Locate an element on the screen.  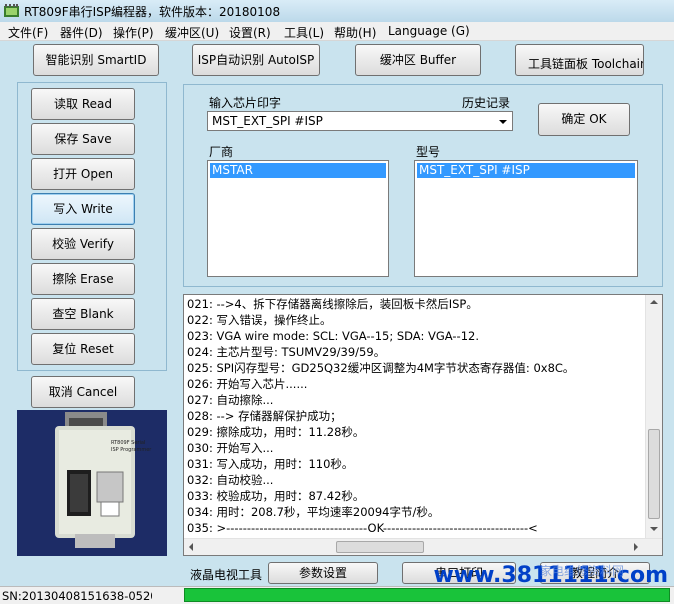
erase-button: 擦除 Erase is located at coordinates (83, 279).